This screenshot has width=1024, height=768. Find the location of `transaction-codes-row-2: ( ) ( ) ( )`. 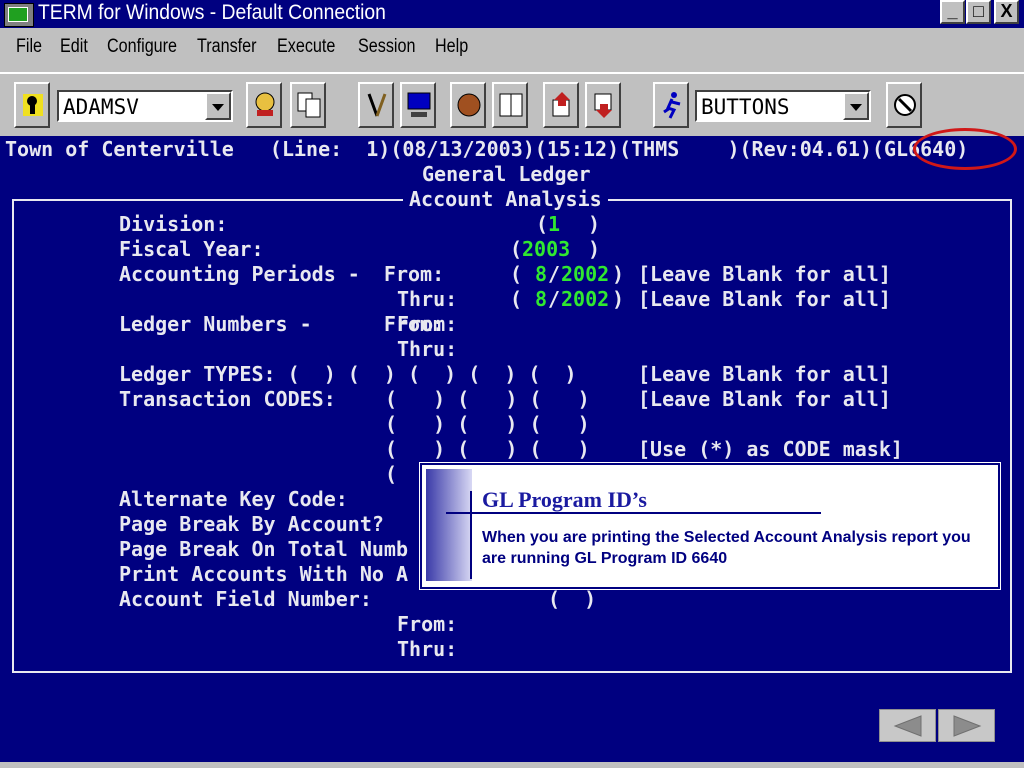

transaction-codes-row-2: ( ) ( ) ( ) is located at coordinates (487, 424).